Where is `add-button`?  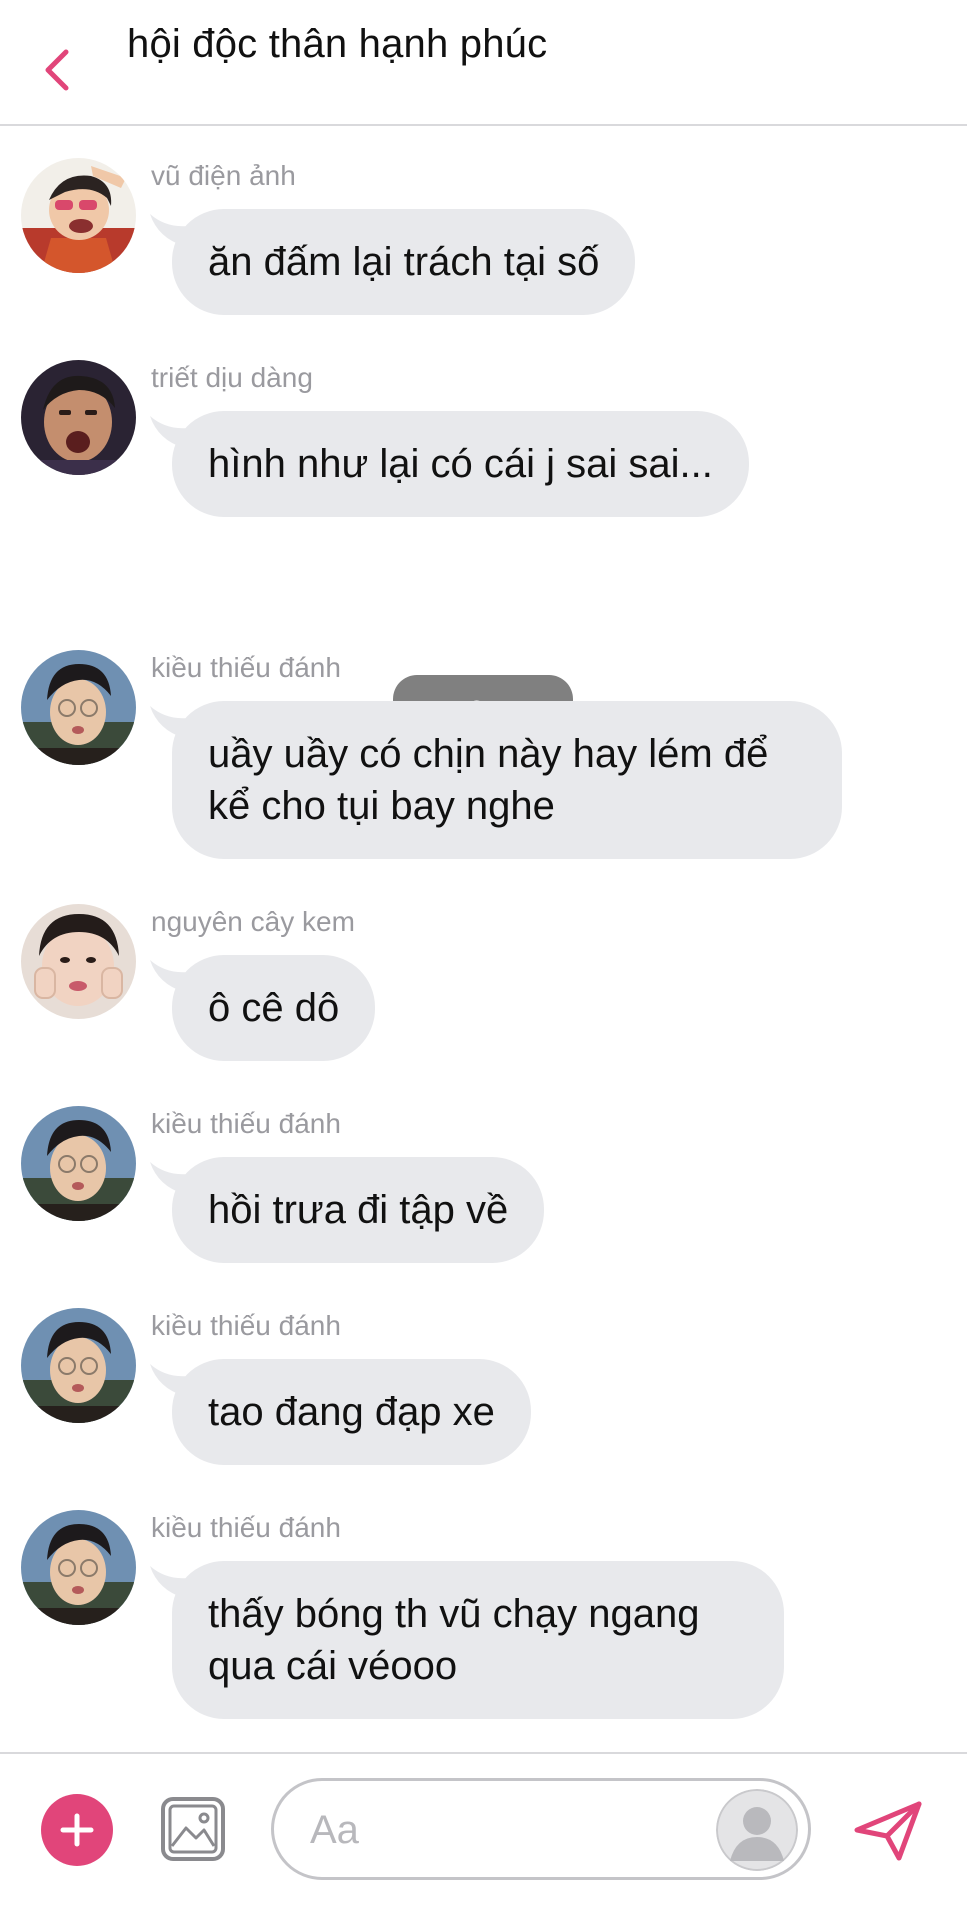
add-button is located at coordinates (77, 1830).